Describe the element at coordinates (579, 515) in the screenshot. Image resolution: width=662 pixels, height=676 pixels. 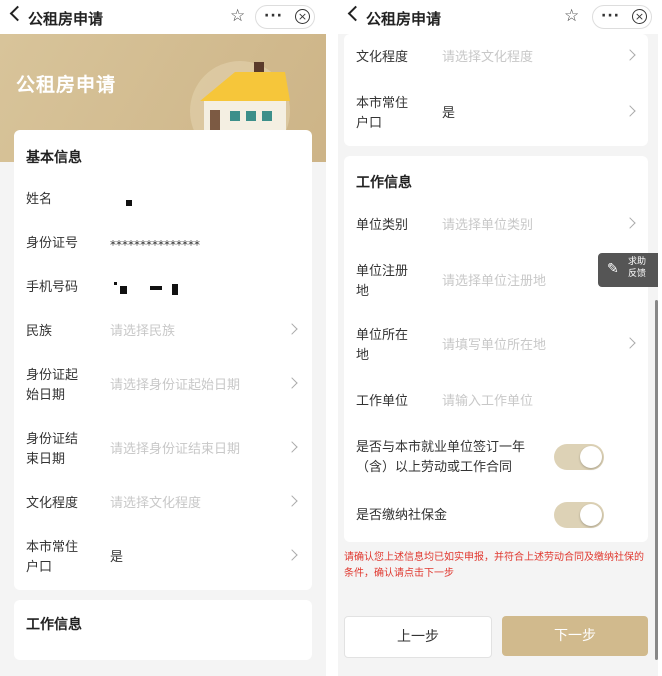
I see `social-insurance-toggle` at that location.